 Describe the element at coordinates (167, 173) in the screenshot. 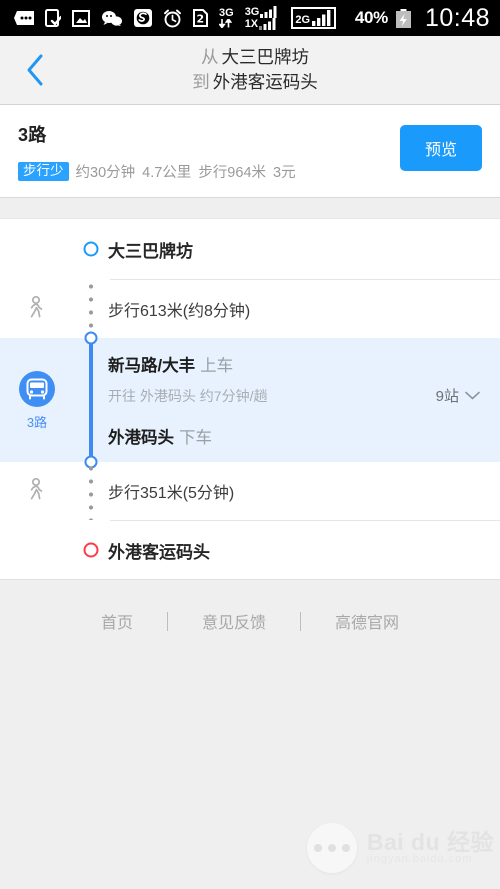

I see `route-distance: 4.7公里` at that location.